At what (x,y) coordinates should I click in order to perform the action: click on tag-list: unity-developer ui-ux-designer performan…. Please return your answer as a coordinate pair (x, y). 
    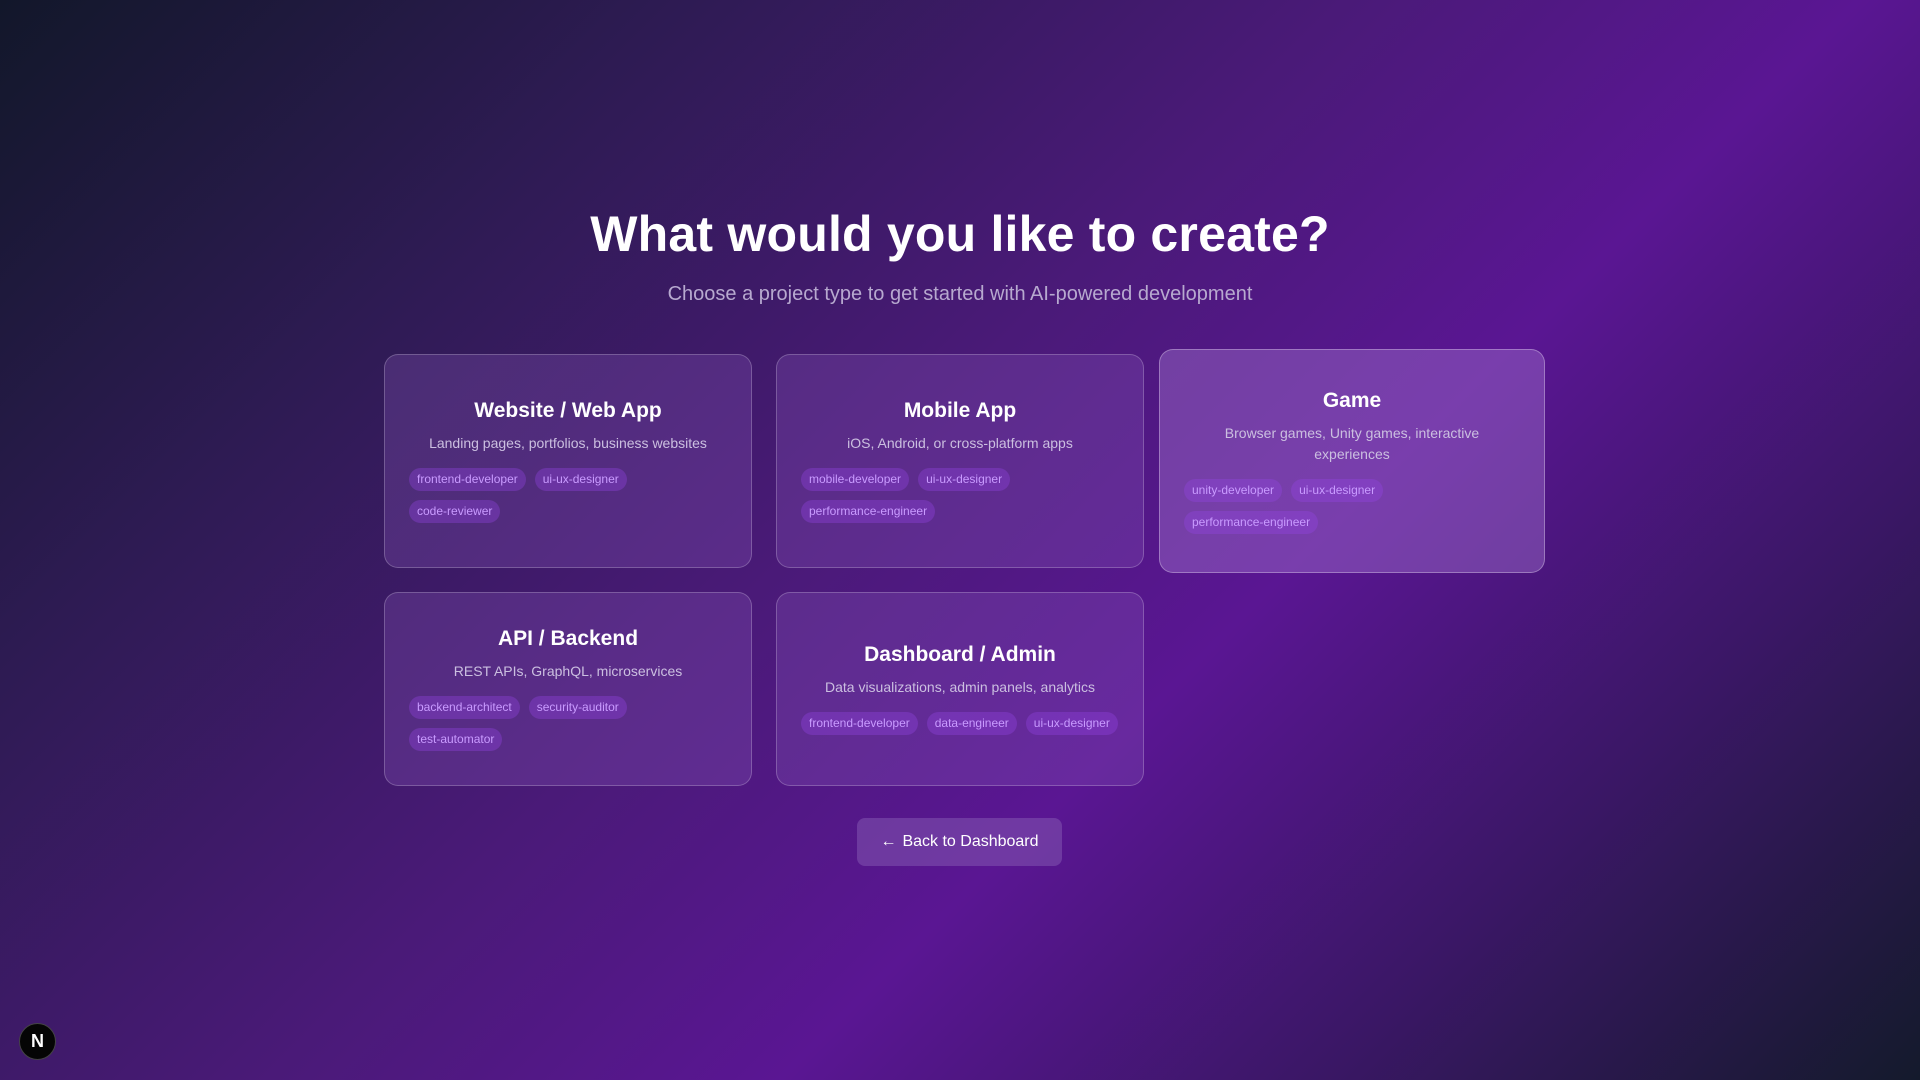
    Looking at the image, I should click on (1352, 506).